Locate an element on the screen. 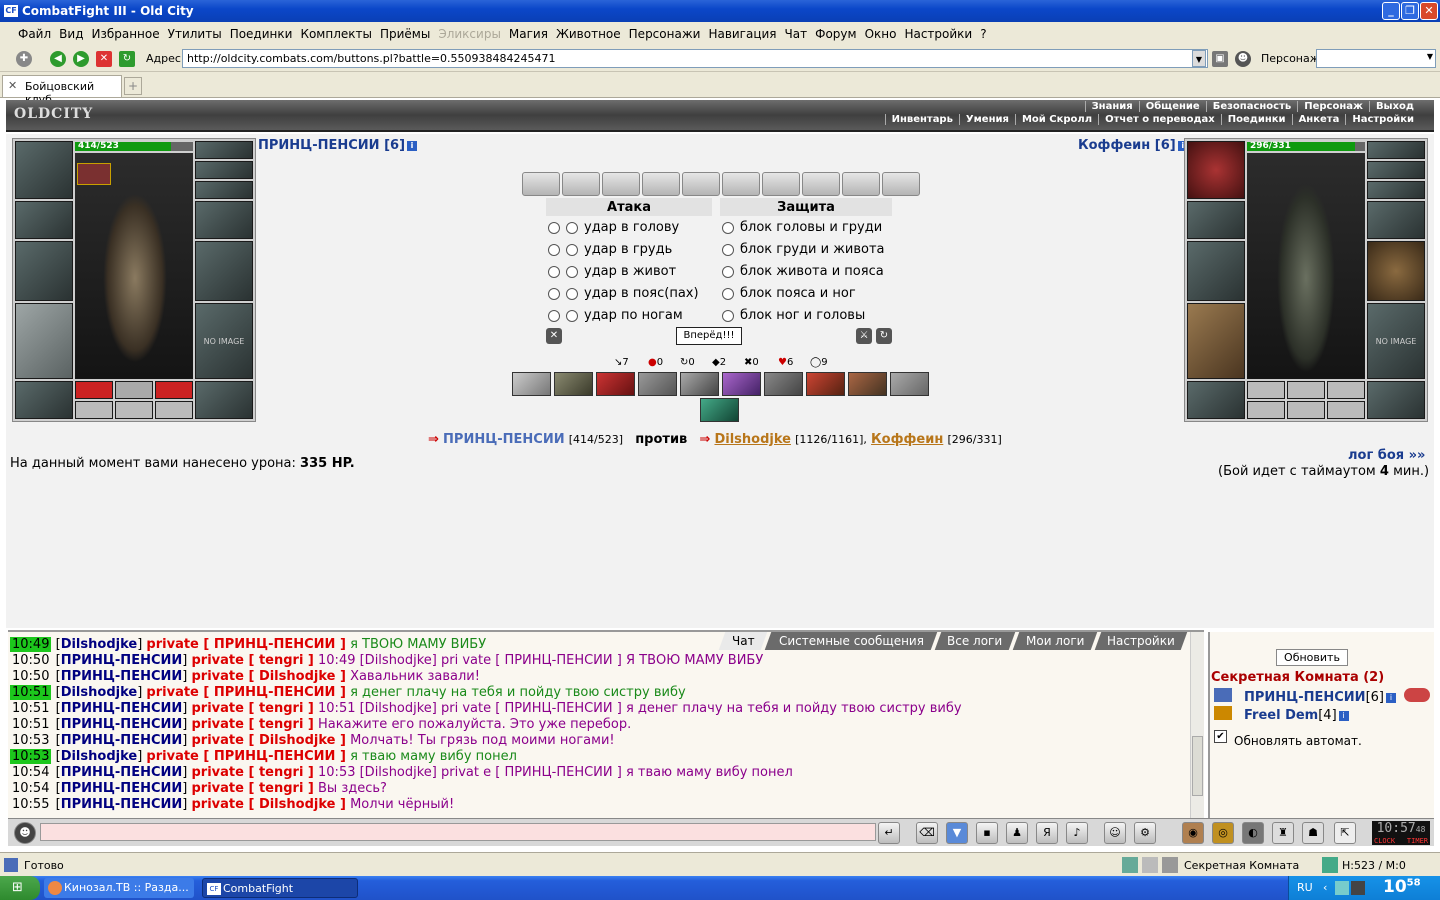  tray-monitor-icon is located at coordinates (1358, 888).